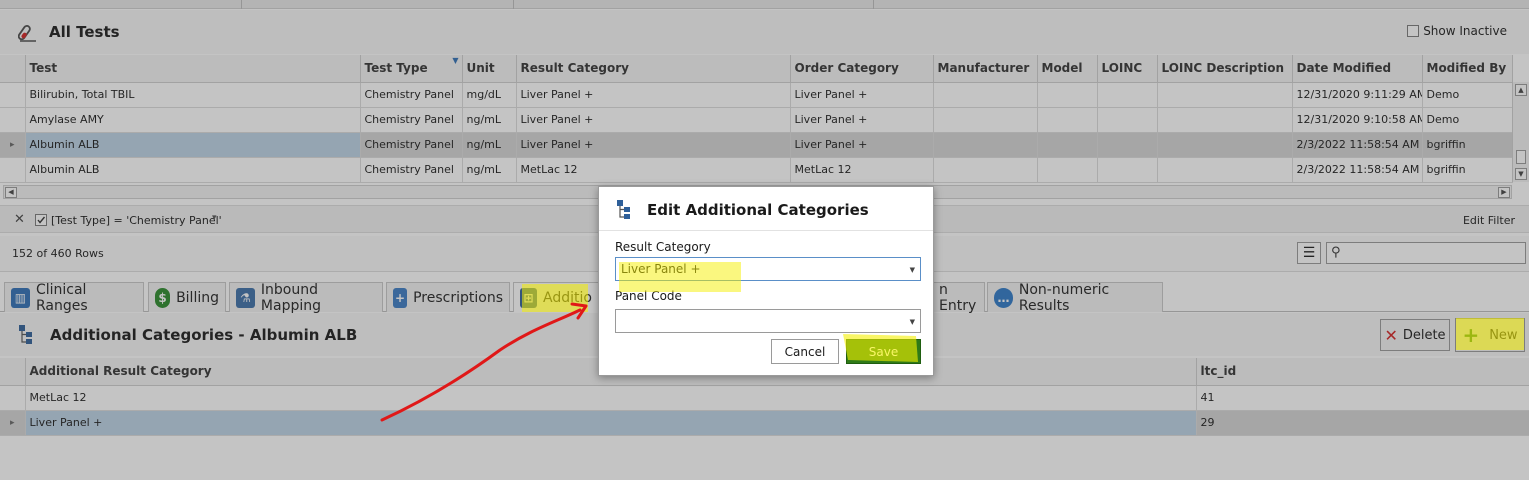 This screenshot has width=1529, height=480. Describe the element at coordinates (768, 321) in the screenshot. I see `panel-code-select: ▼` at that location.